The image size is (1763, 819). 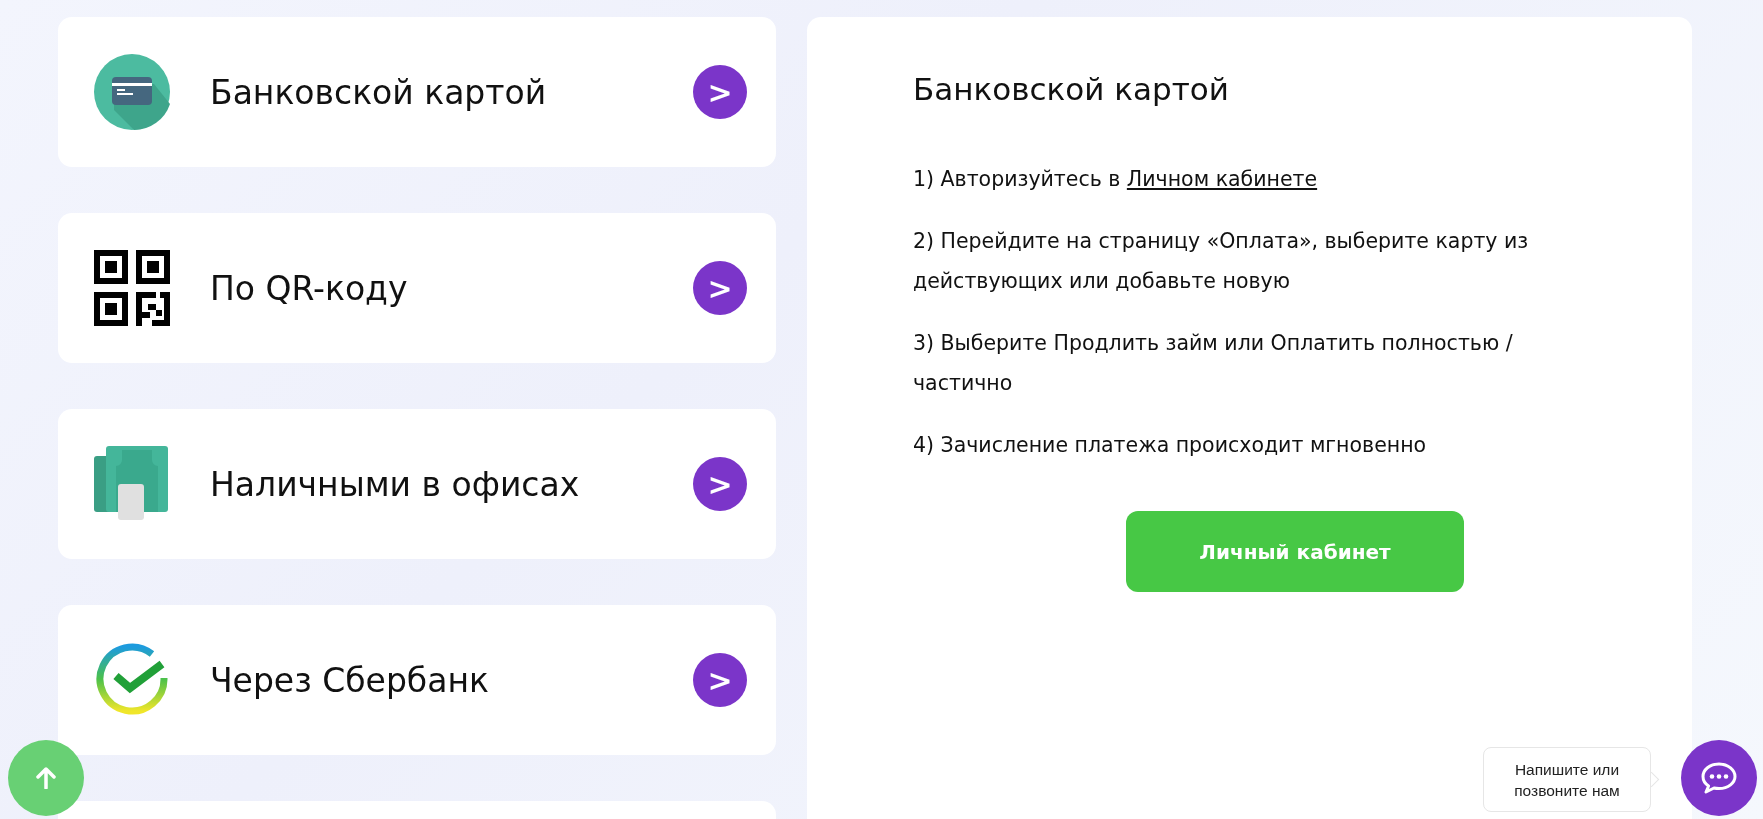 I want to click on payment-method-card: Наличными в офисах >, so click(x=417, y=484).